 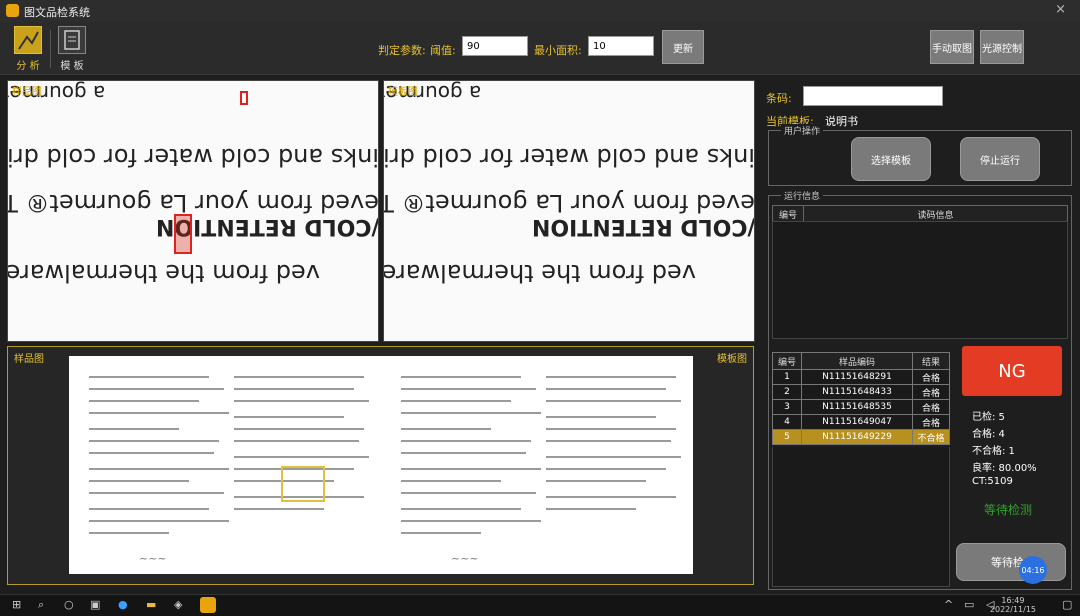 I want to click on column-header: 结果, so click(x=931, y=361).